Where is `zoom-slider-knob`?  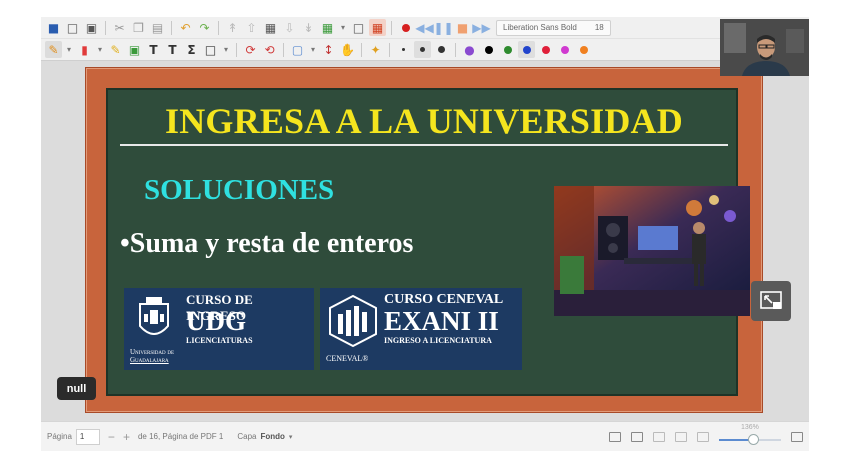
zoom-slider-knob is located at coordinates (753, 439).